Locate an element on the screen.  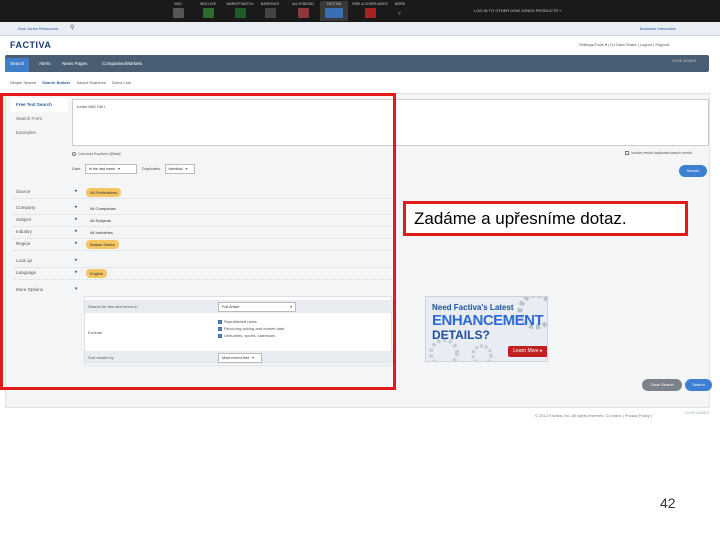
facebook-twitter-icon is located at coordinates (334, 13).